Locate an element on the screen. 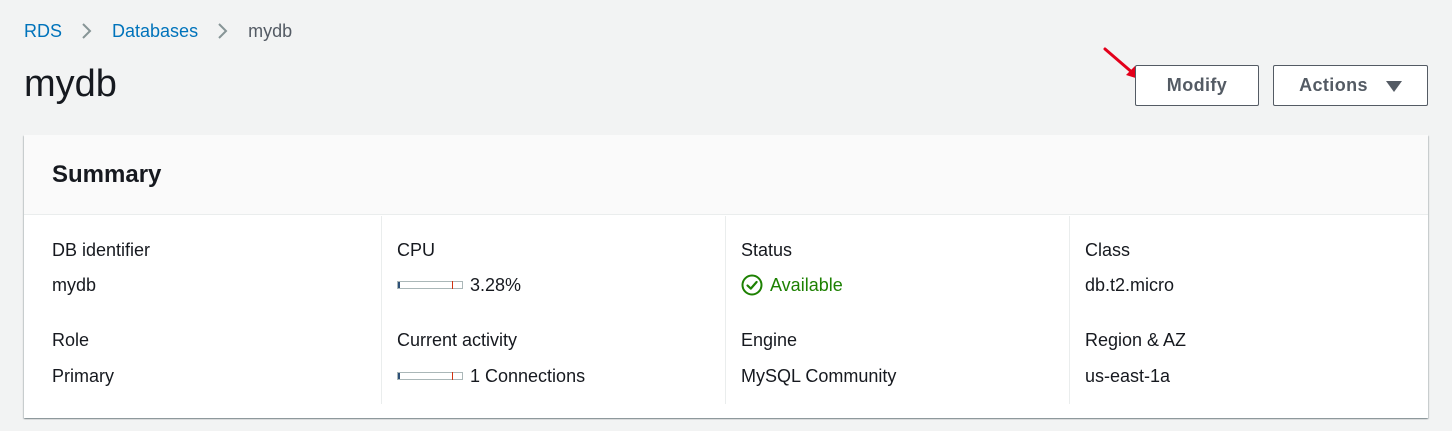  connections-meter-threshold is located at coordinates (452, 376).